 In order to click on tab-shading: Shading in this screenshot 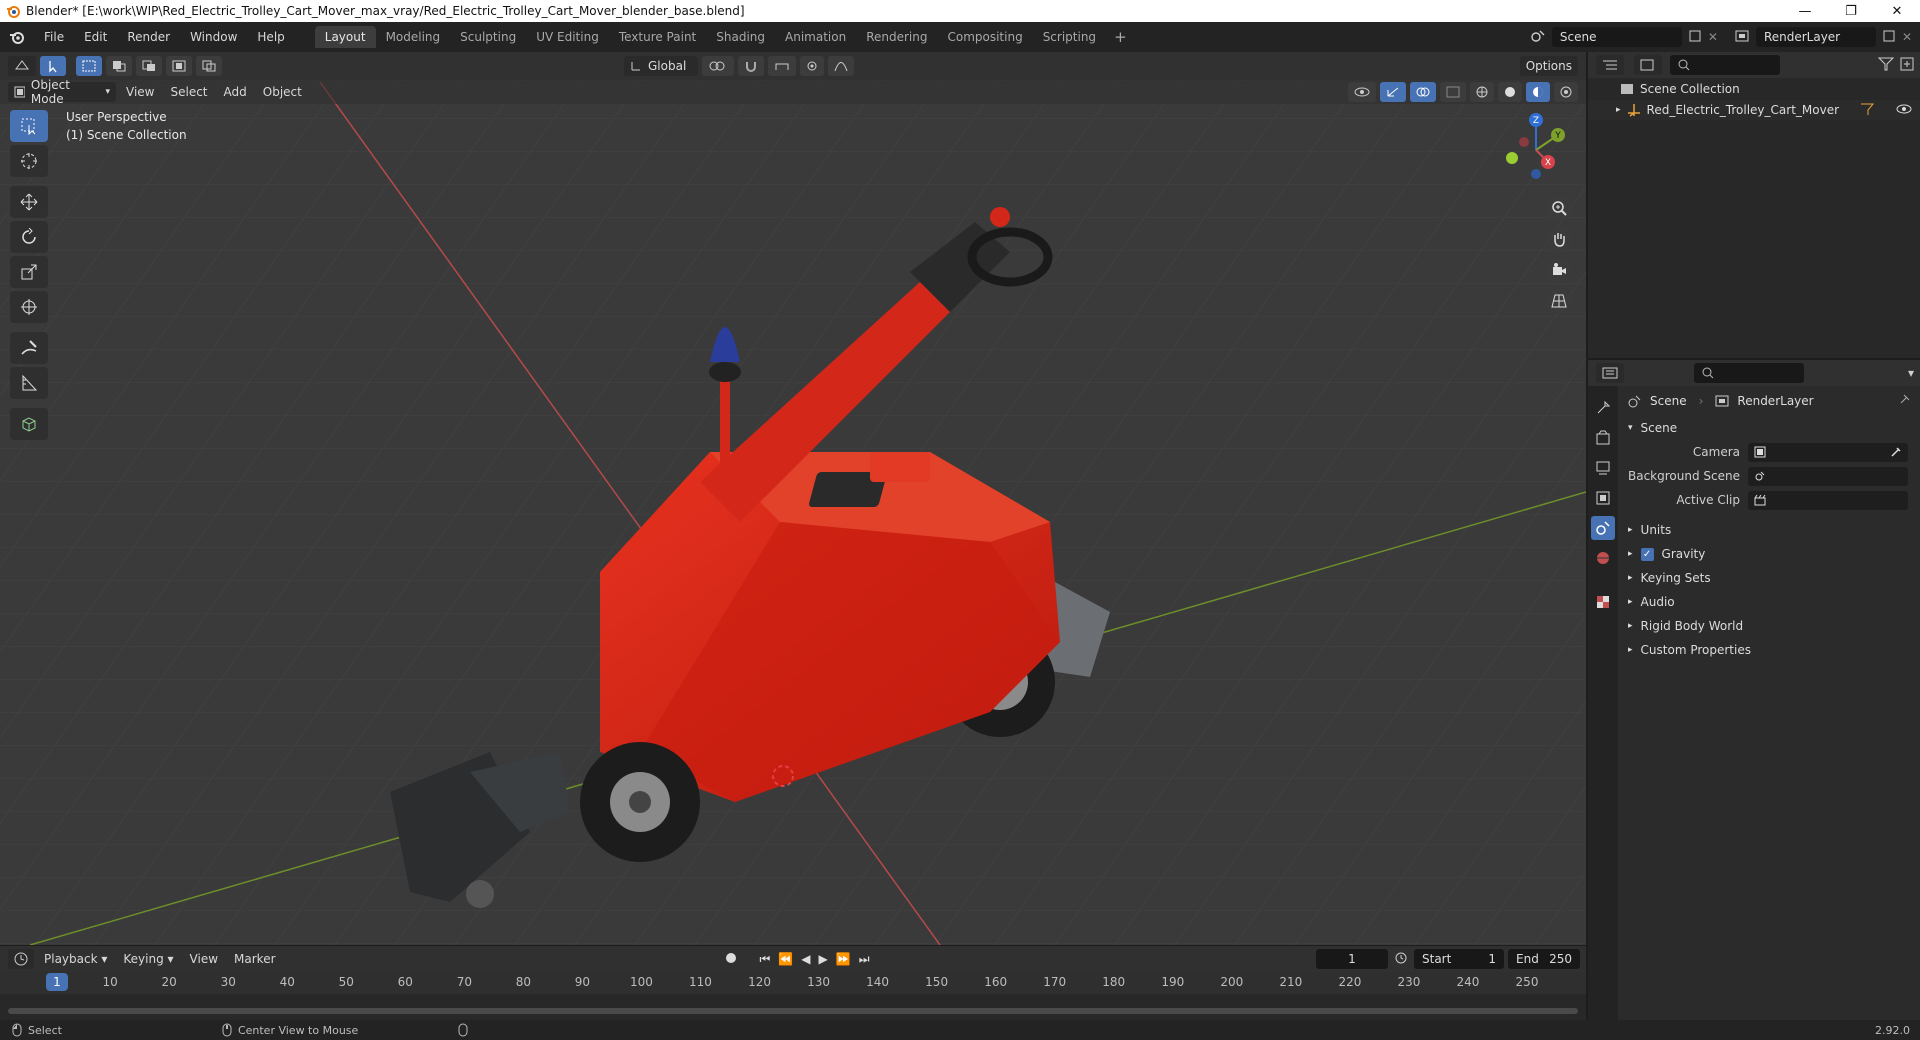, I will do `click(740, 37)`.